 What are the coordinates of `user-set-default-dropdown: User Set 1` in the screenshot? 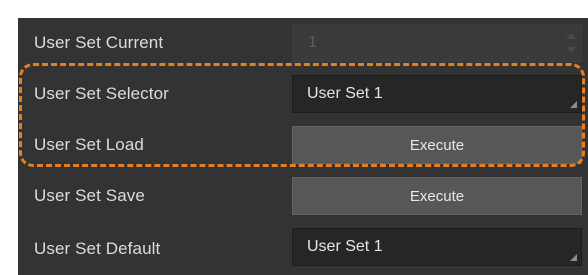 It's located at (437, 247).